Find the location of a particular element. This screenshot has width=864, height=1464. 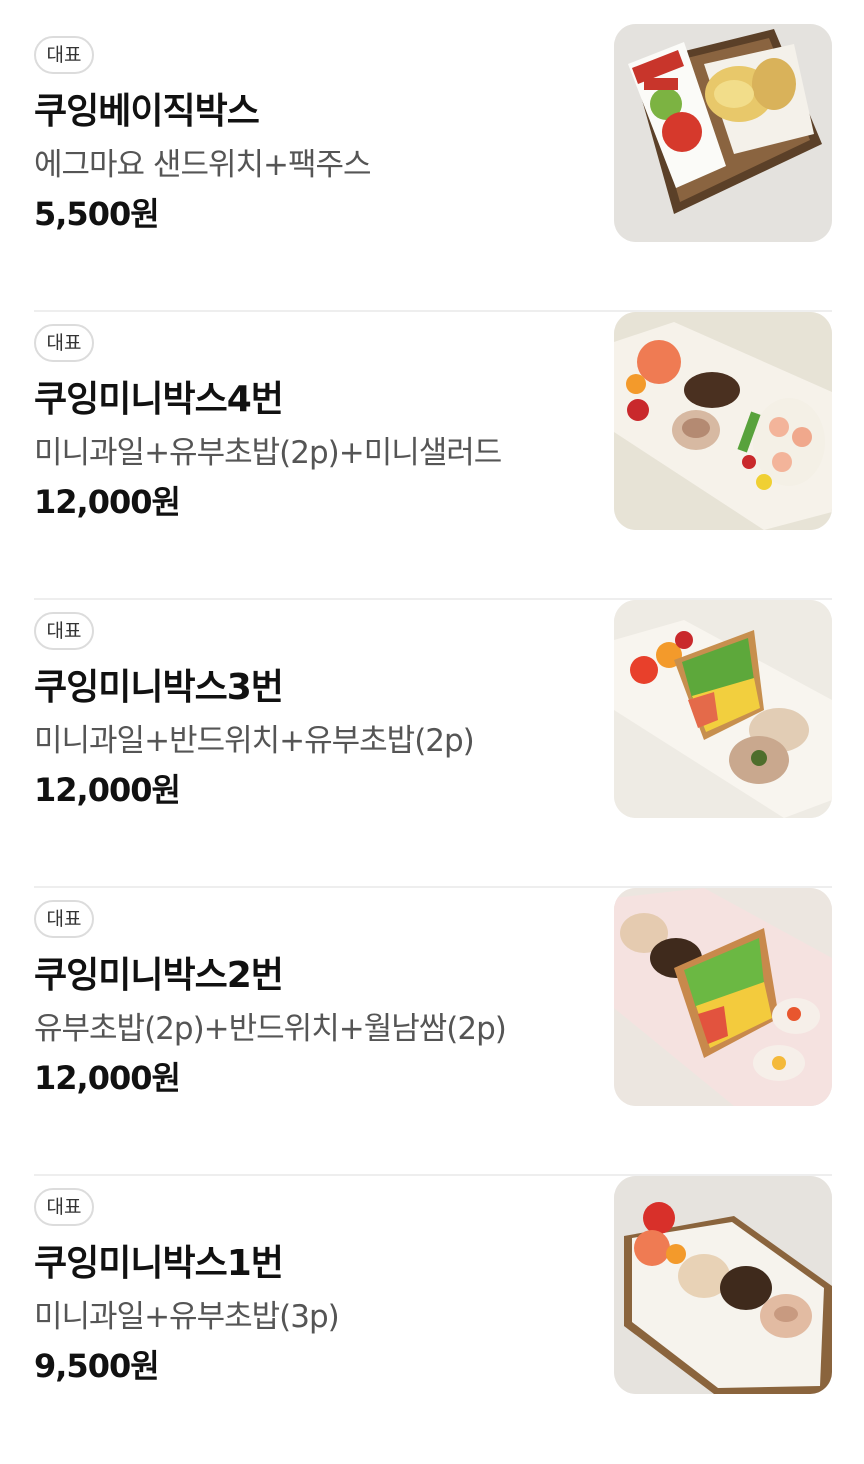

menu-item-description: 에그마요 샌드위치+팩주스 is located at coordinates (203, 165).